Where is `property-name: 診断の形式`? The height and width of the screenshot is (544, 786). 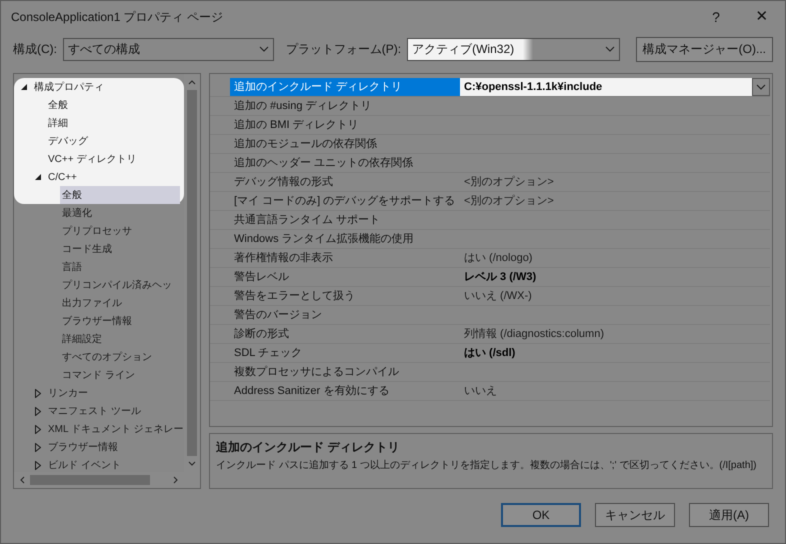
property-name: 診断の形式 is located at coordinates (345, 334).